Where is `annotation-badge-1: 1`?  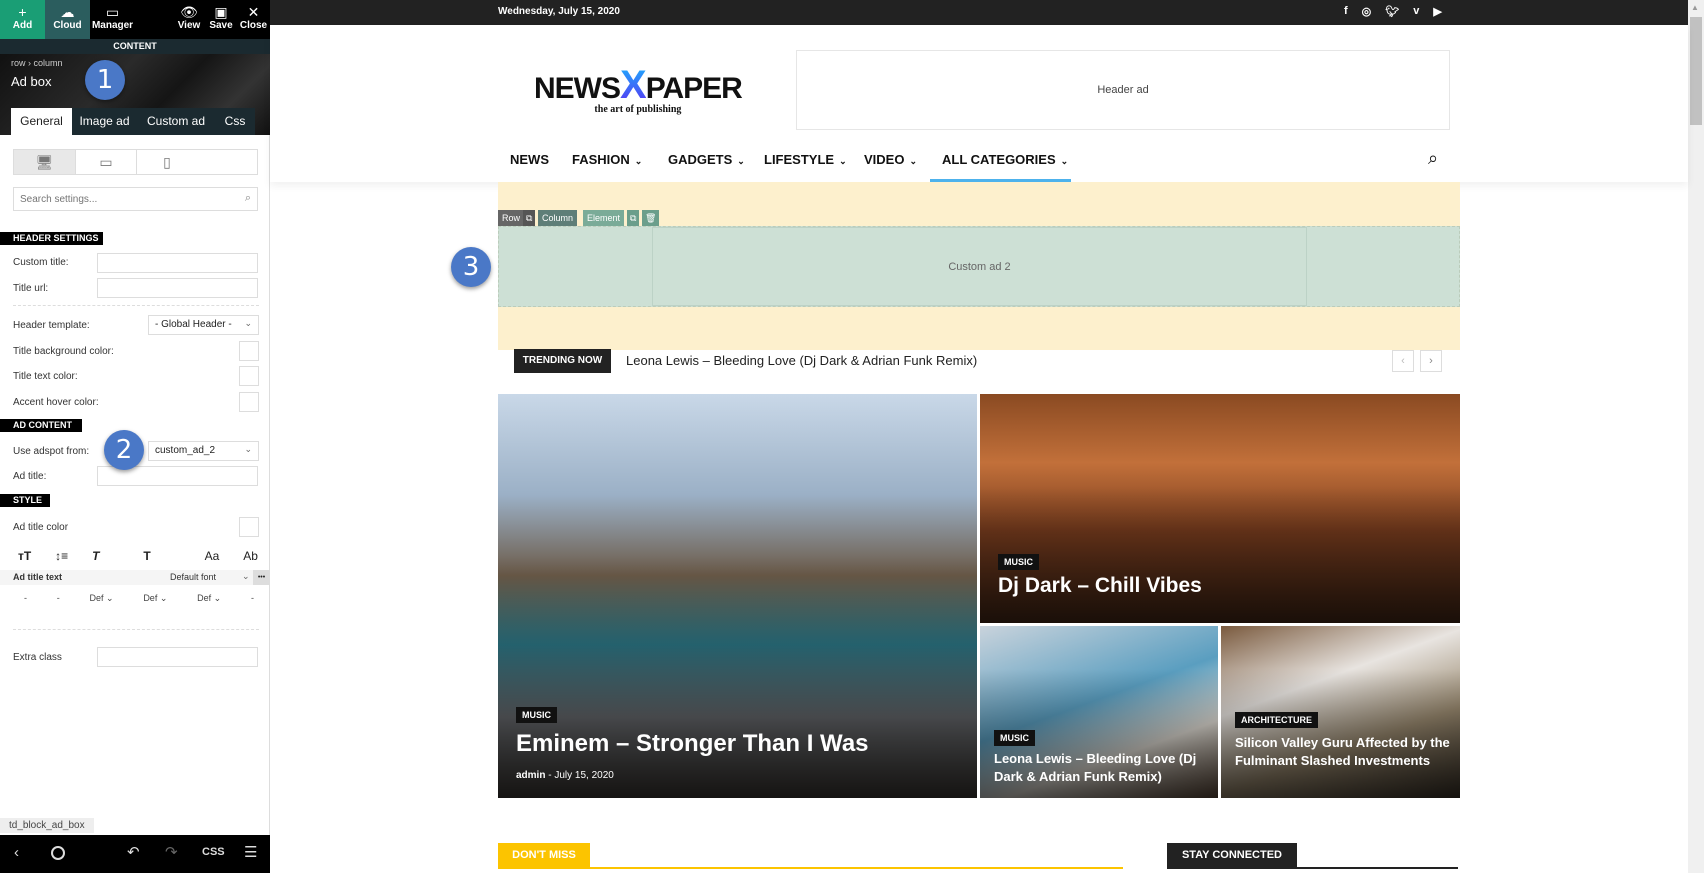 annotation-badge-1: 1 is located at coordinates (105, 80).